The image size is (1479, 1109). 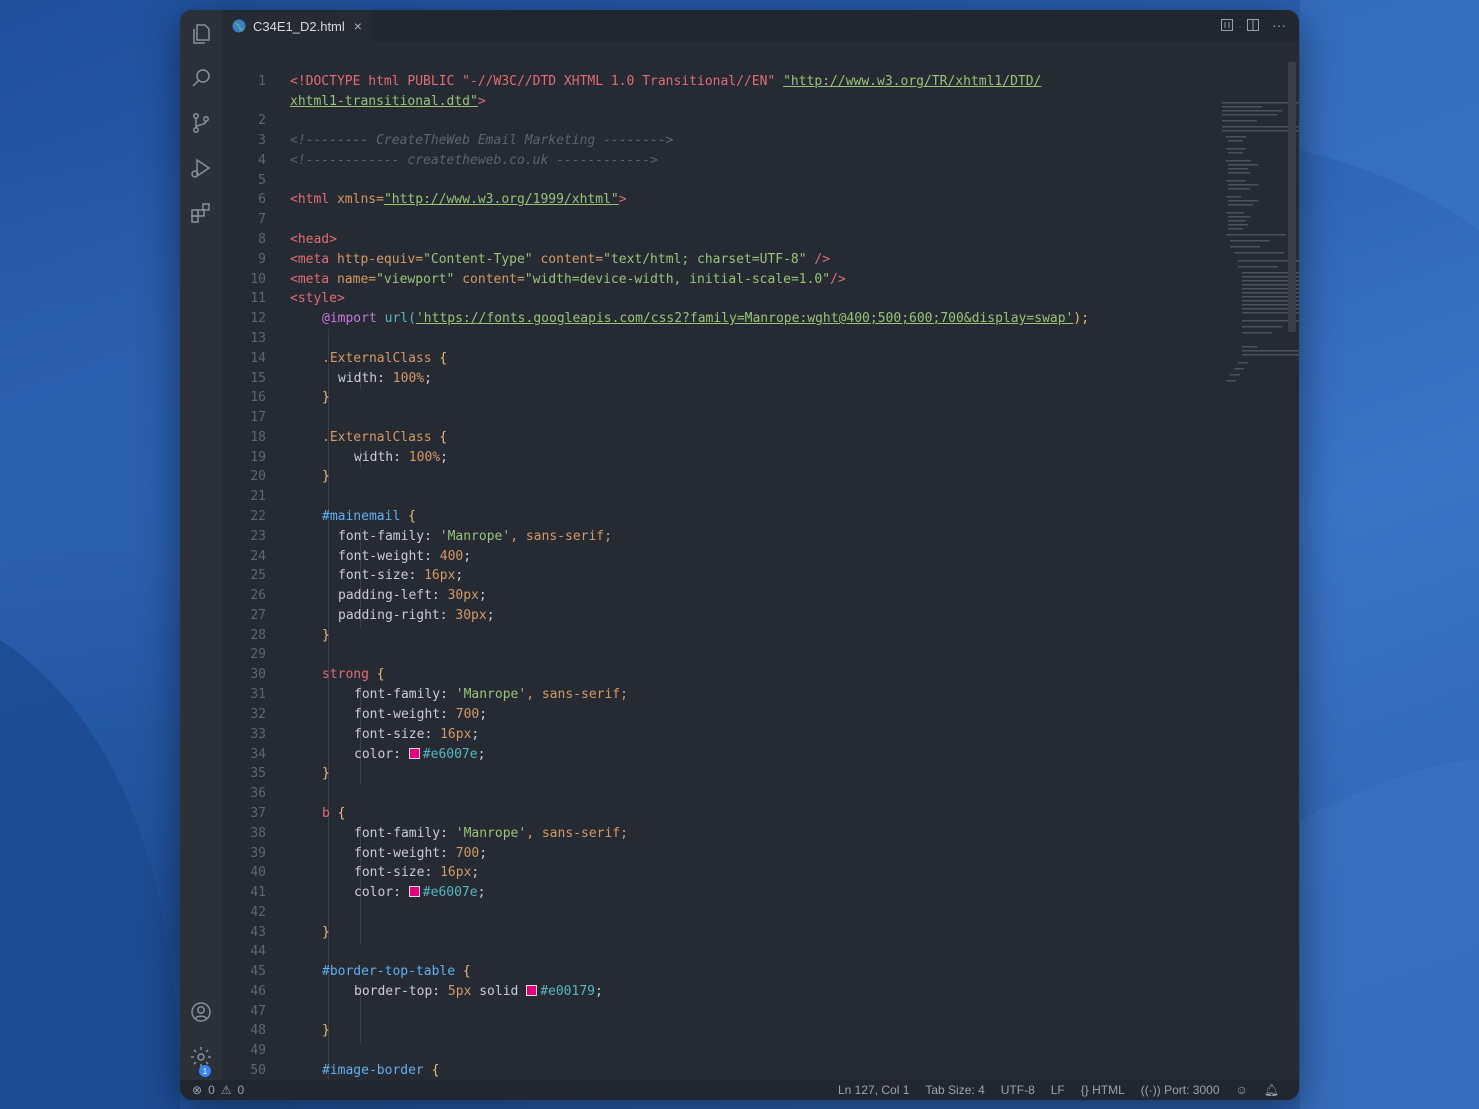 I want to click on explorer-icon, so click(x=201, y=34).